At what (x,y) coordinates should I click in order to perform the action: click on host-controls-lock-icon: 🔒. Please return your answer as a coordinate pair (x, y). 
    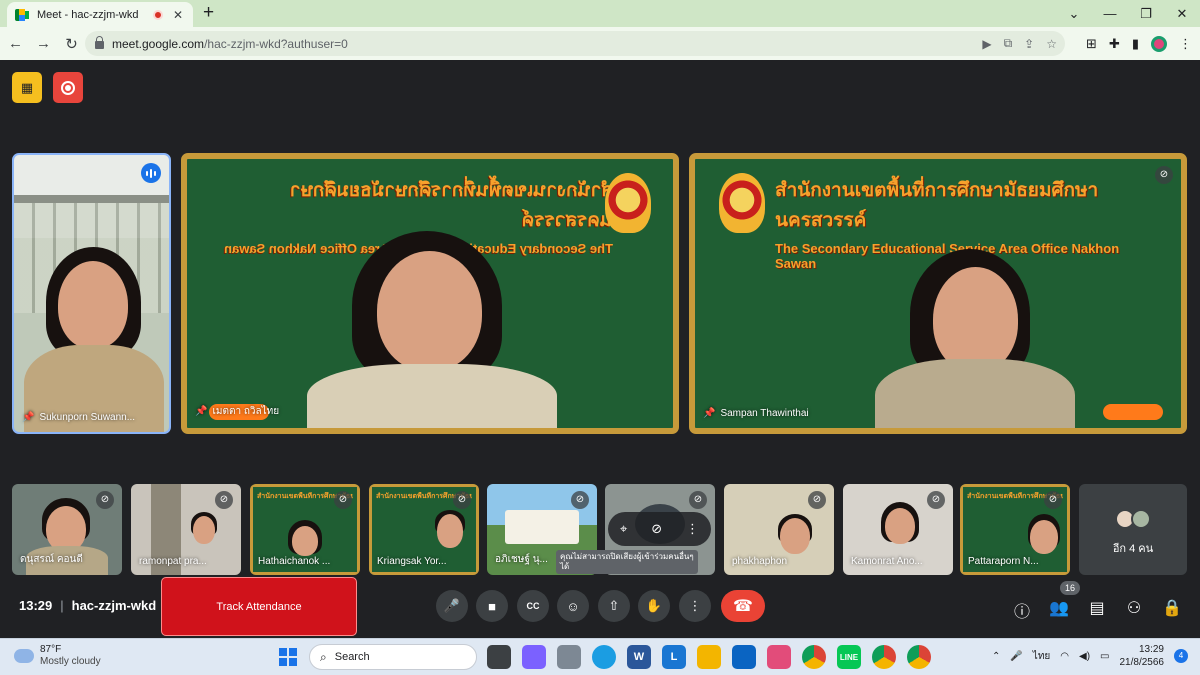
    Looking at the image, I should click on (1172, 608).